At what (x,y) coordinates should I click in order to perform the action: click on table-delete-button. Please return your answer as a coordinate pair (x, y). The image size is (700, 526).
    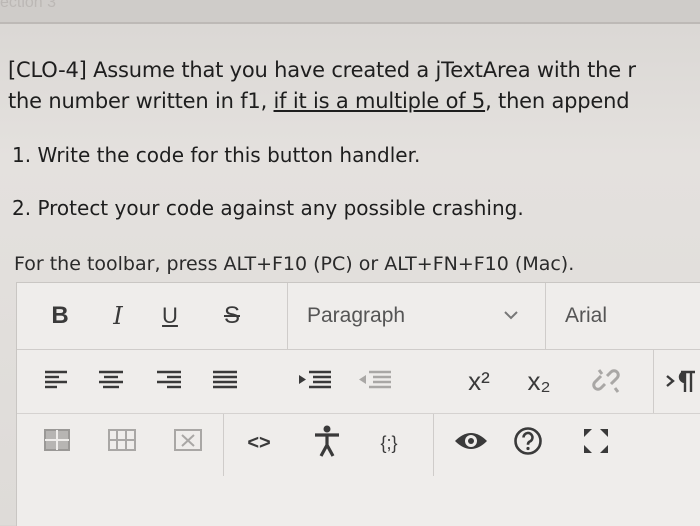
    Looking at the image, I should click on (188, 440).